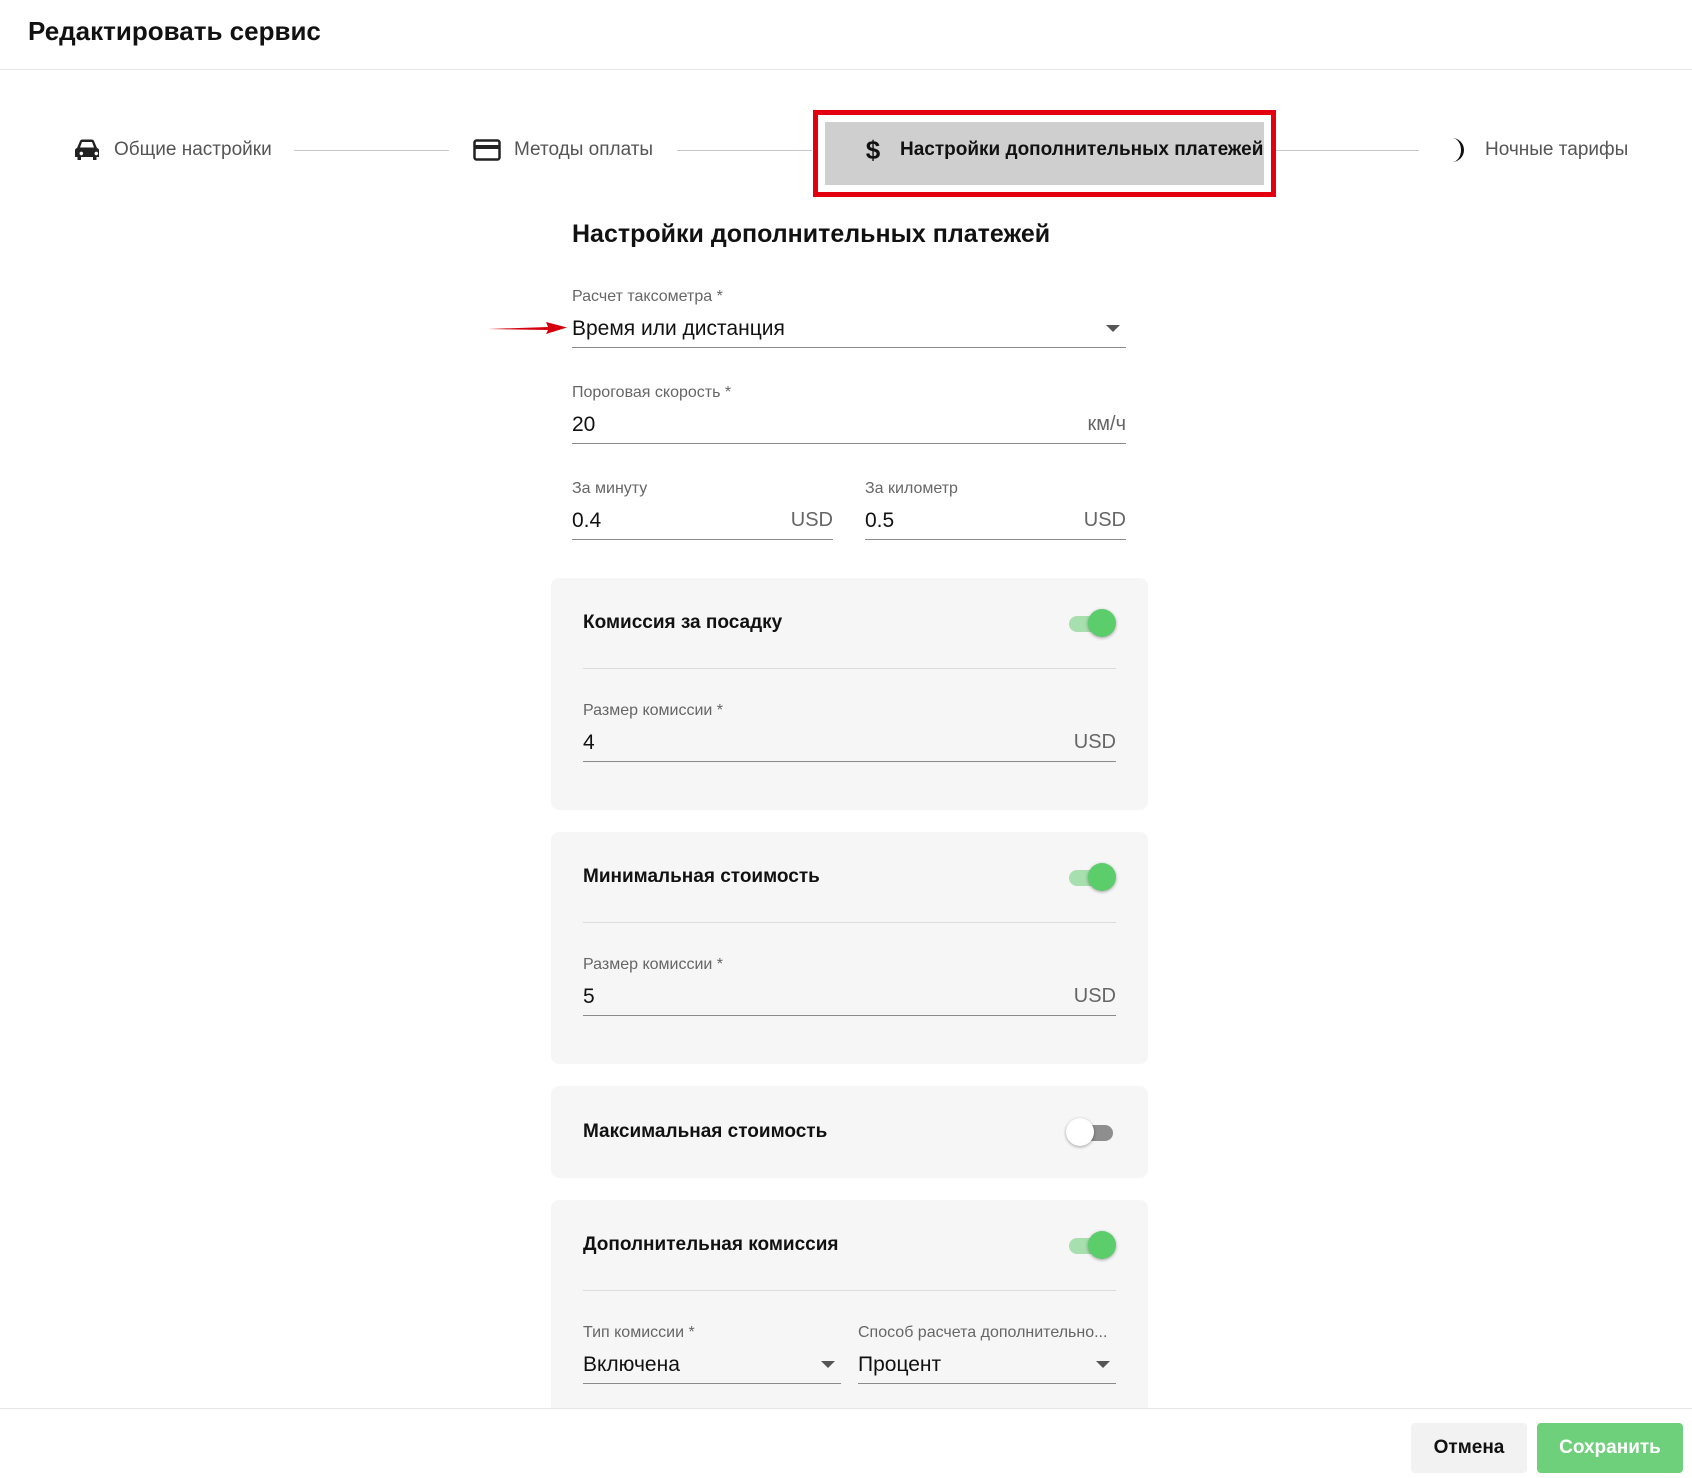  What do you see at coordinates (846, 1443) in the screenshot?
I see `dialog-footer: Отмена Сохранить` at bounding box center [846, 1443].